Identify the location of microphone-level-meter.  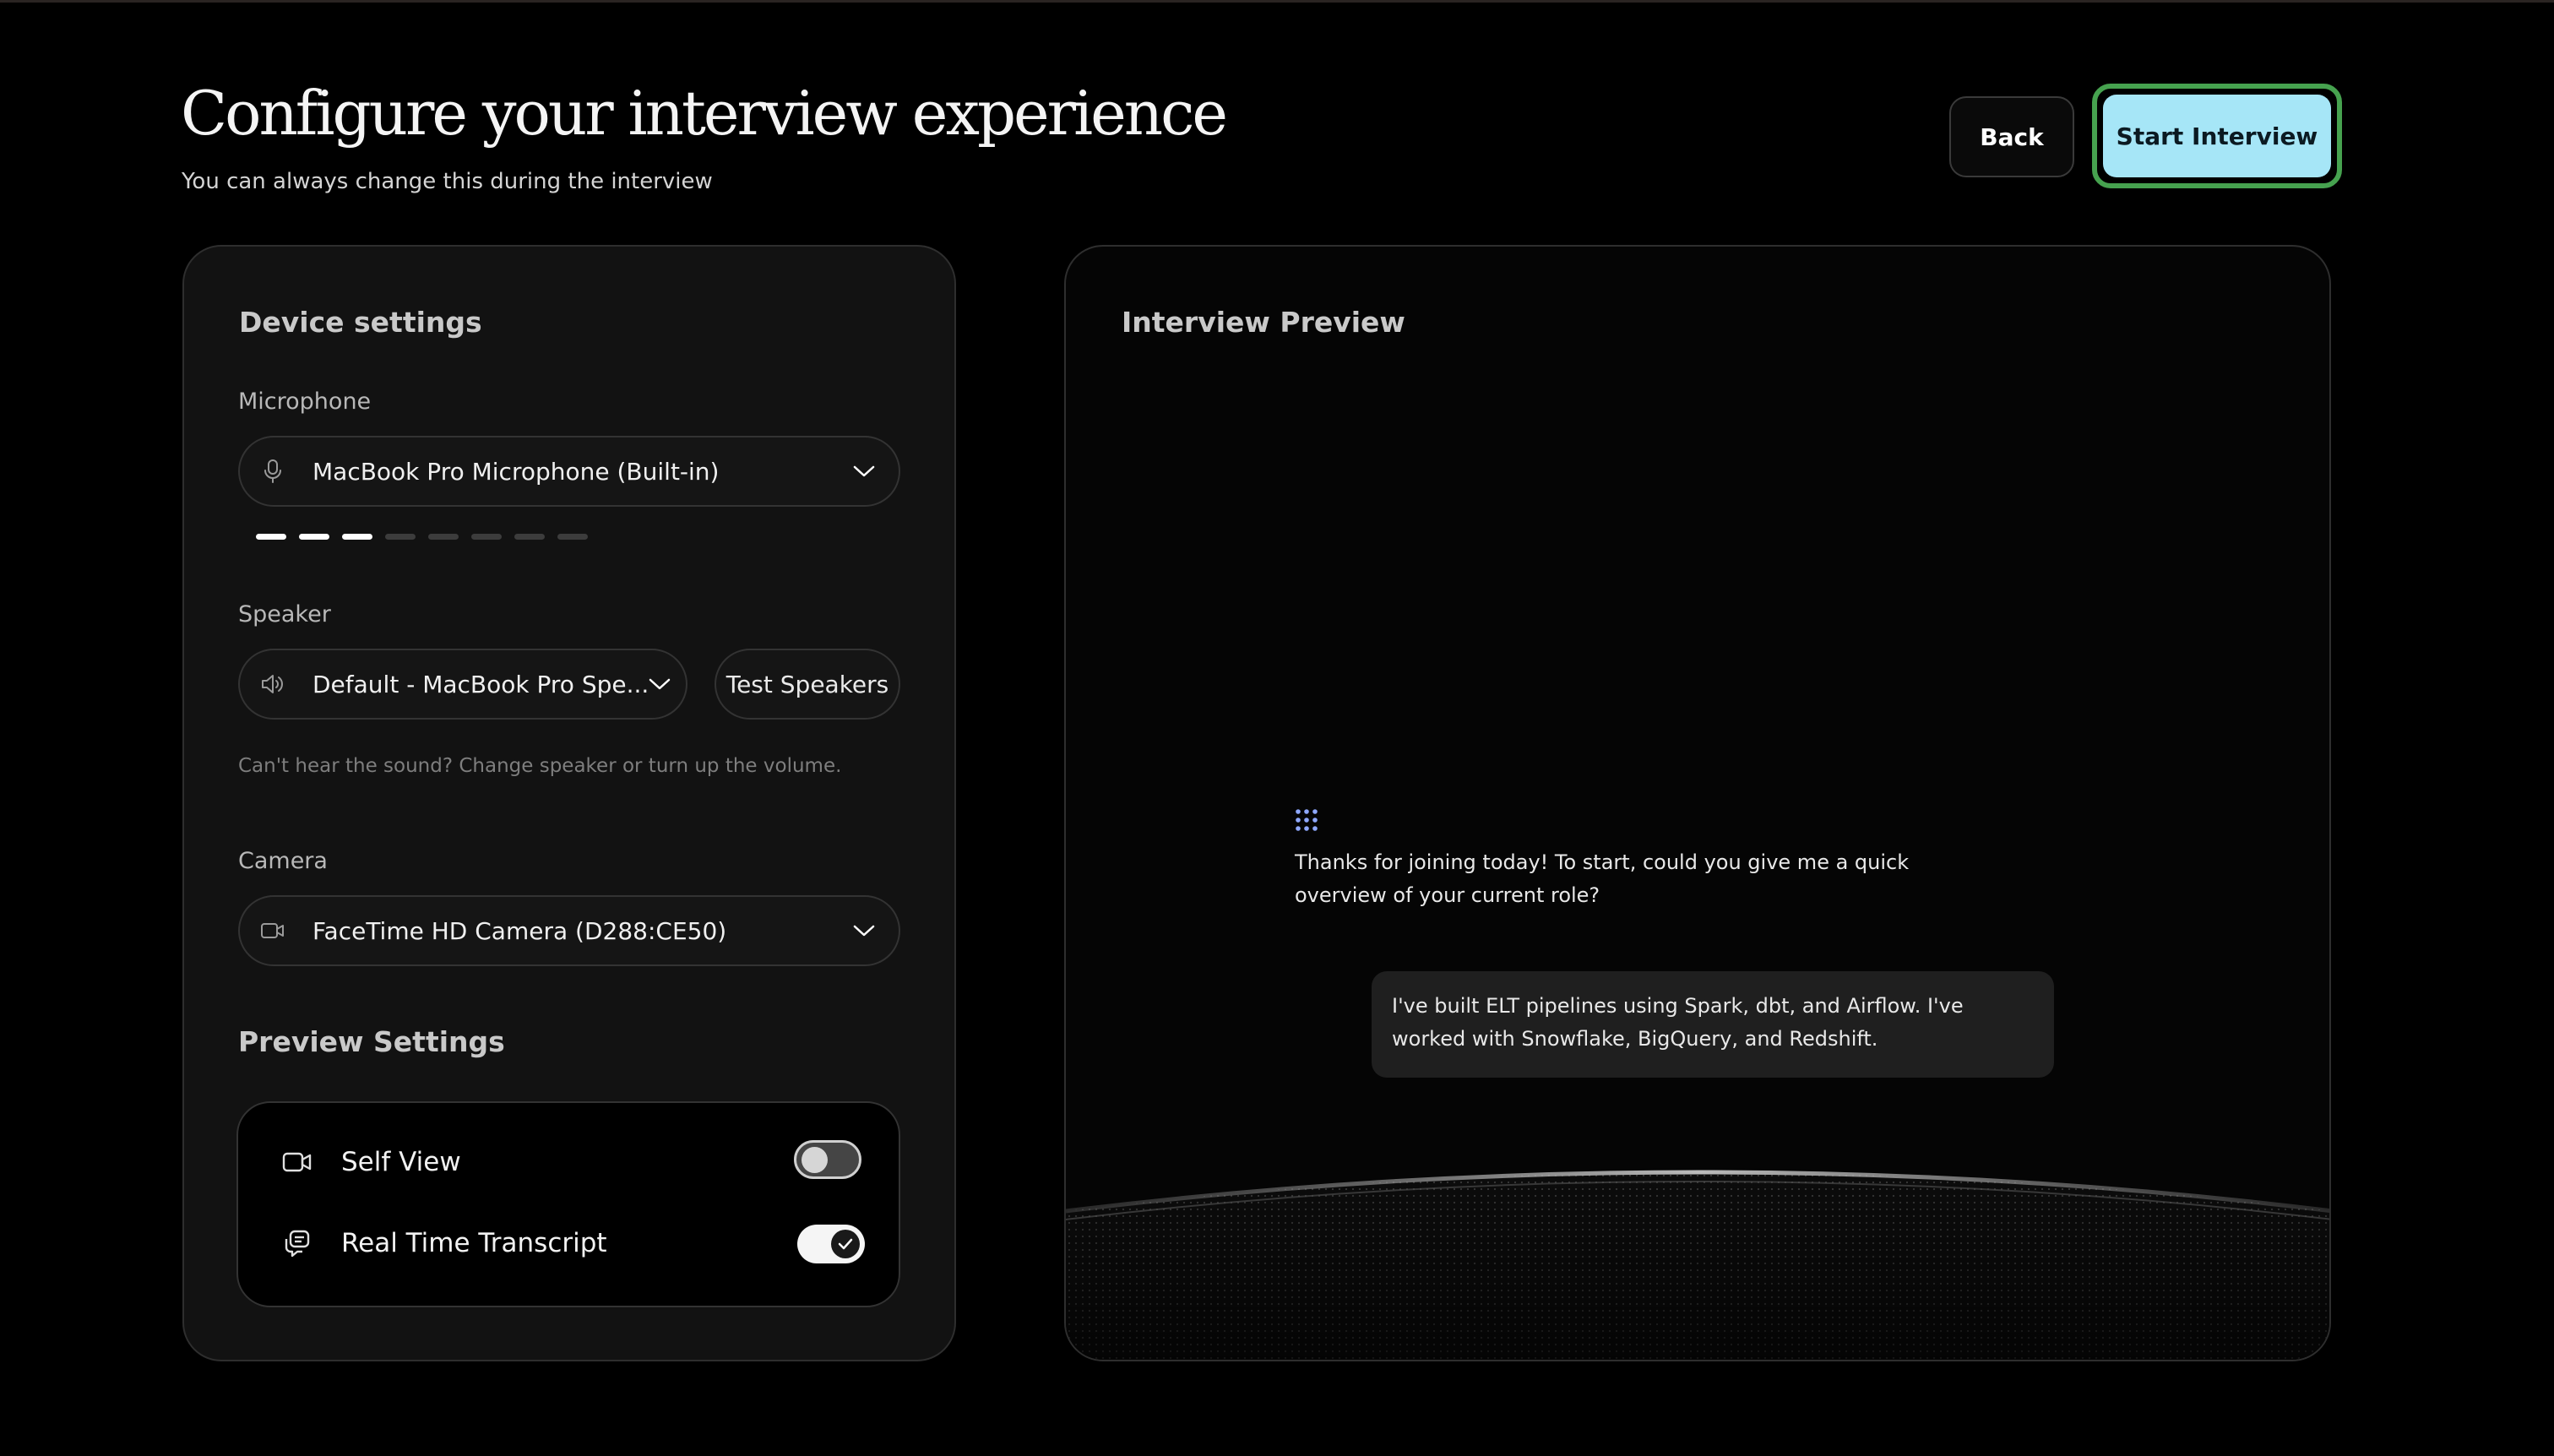
(425, 538).